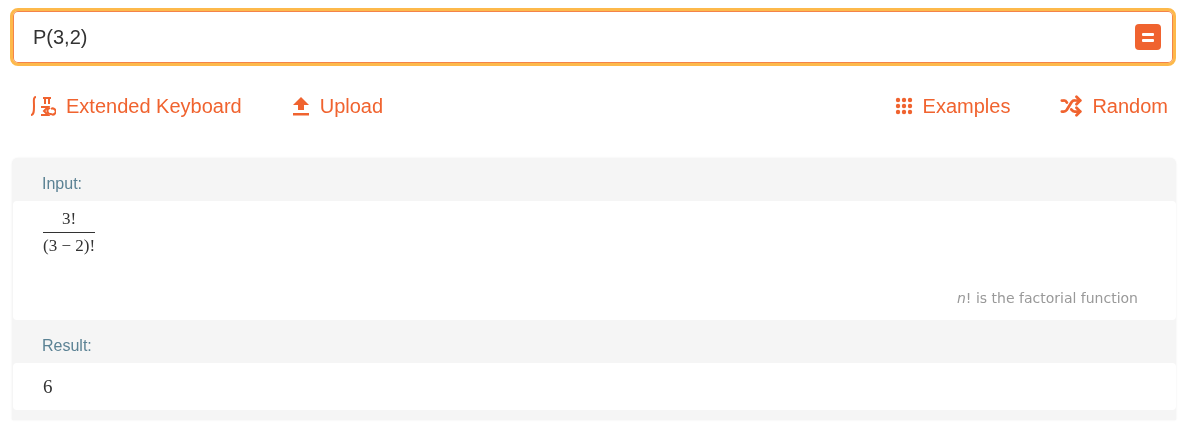  What do you see at coordinates (952, 106) in the screenshot?
I see `toolbar-link: Examples` at bounding box center [952, 106].